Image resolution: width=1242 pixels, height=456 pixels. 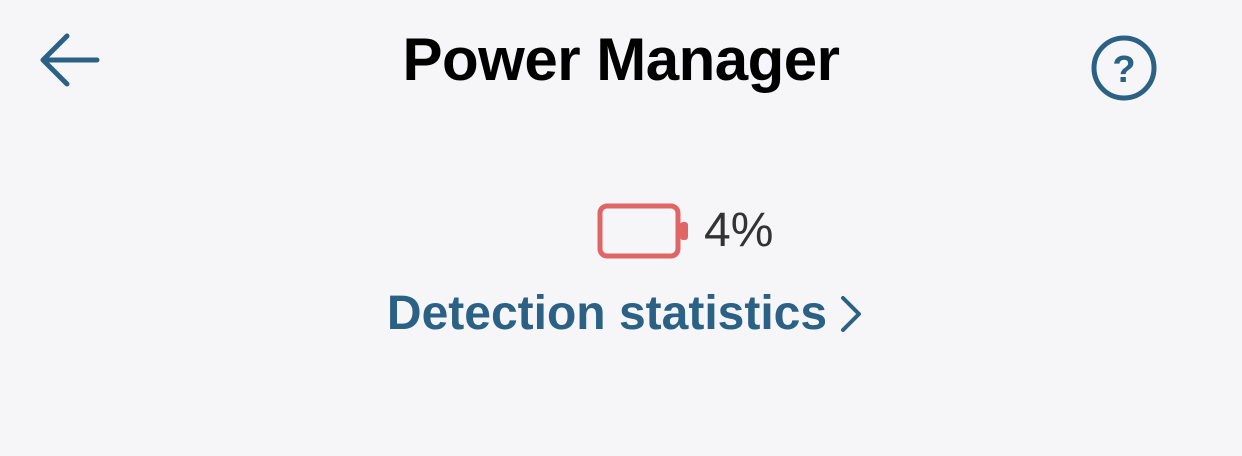 What do you see at coordinates (607, 313) in the screenshot?
I see `detection-statistics-label: Detection statistics` at bounding box center [607, 313].